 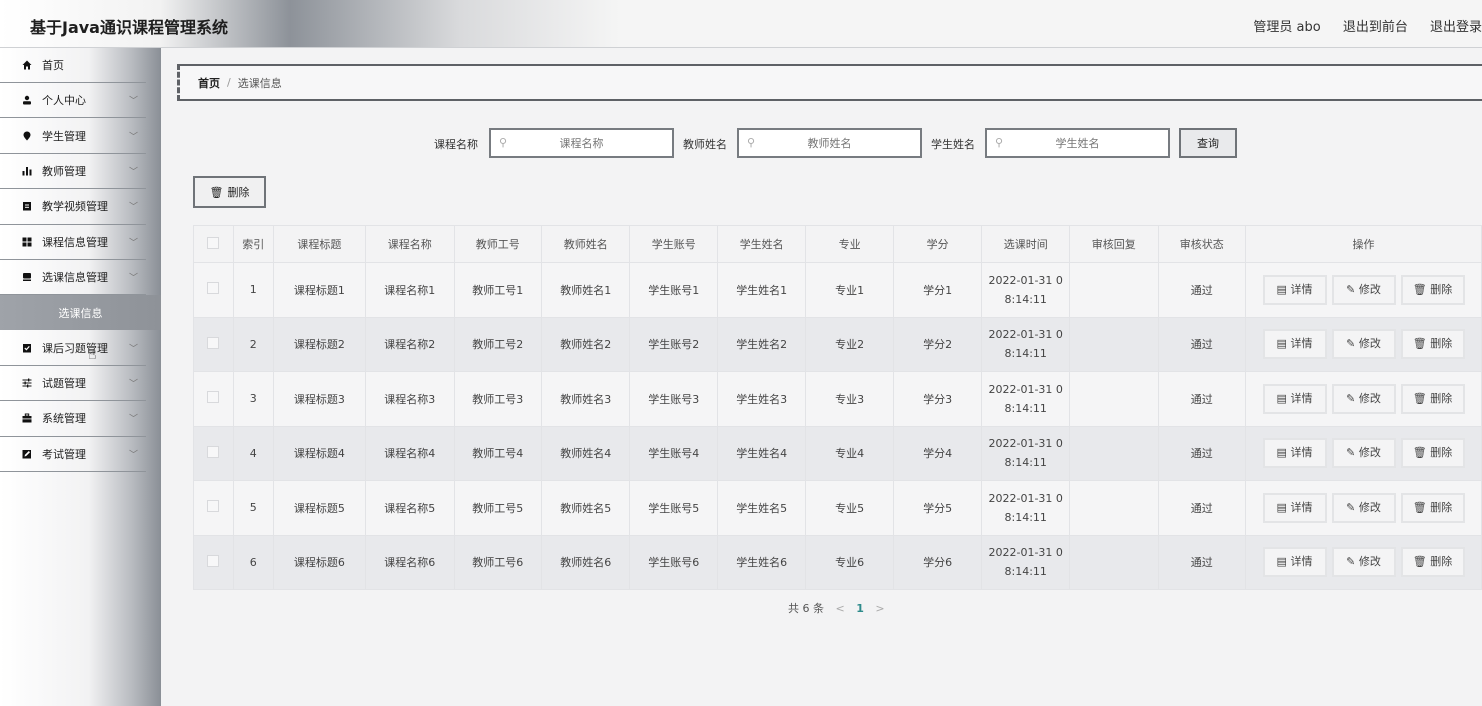 I want to click on student-name-input, so click(x=1077, y=143).